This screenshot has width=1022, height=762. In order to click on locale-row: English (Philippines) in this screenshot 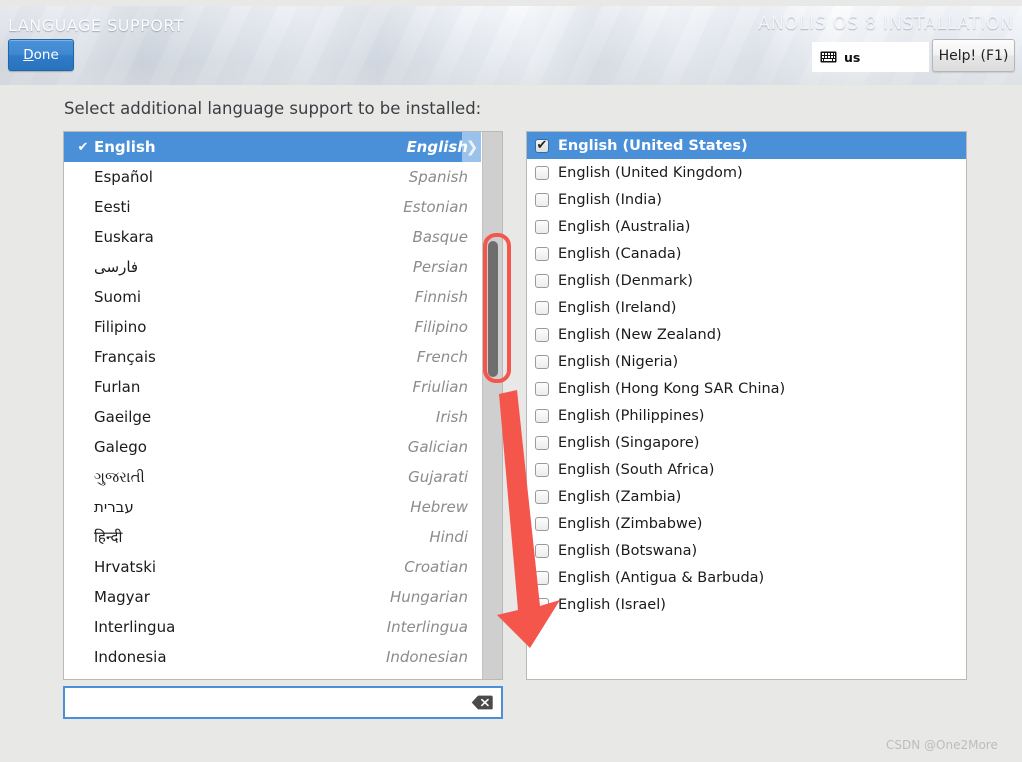, I will do `click(746, 415)`.